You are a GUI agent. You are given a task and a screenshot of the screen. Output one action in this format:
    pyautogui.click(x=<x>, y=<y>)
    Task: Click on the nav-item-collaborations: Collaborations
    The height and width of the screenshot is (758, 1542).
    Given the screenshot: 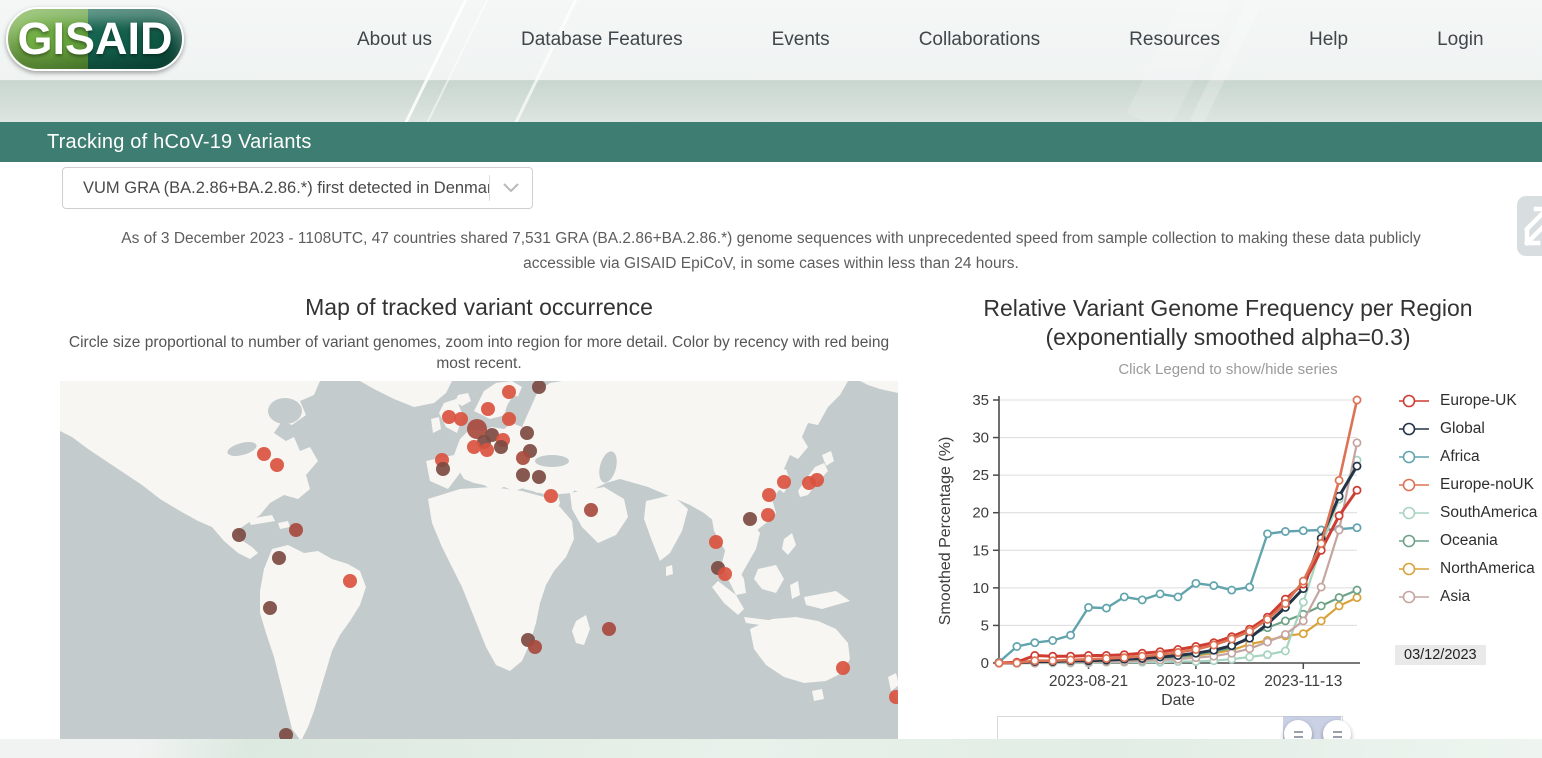 What is the action you would take?
    pyautogui.click(x=979, y=40)
    